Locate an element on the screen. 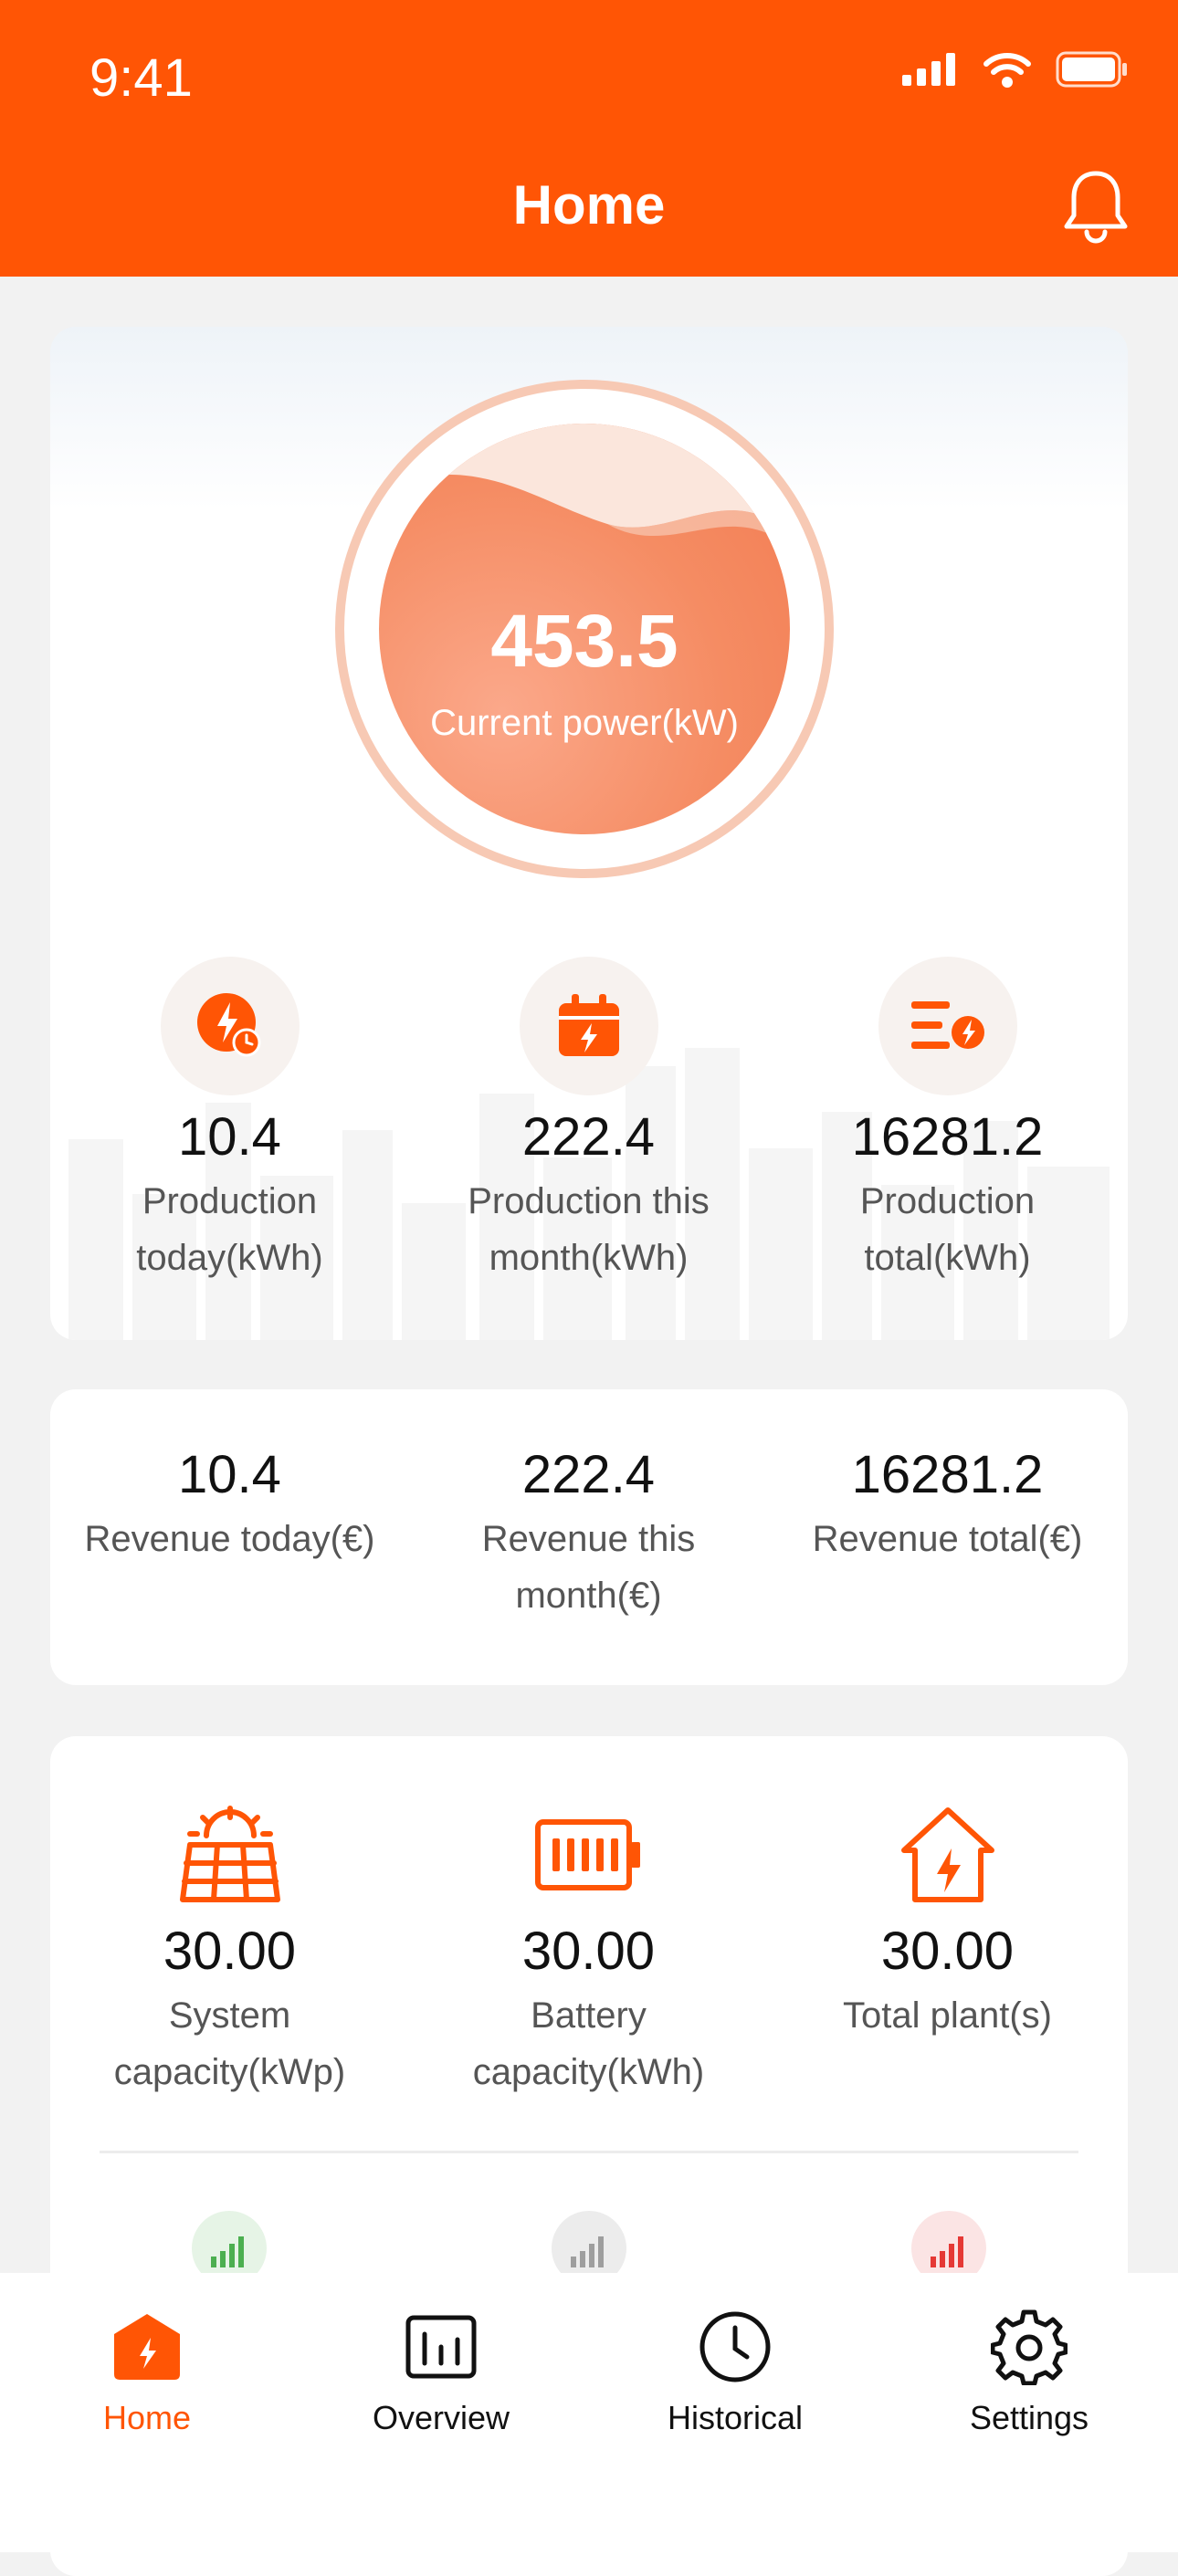 The height and width of the screenshot is (2576, 1178). solar-panel-icon is located at coordinates (229, 1854).